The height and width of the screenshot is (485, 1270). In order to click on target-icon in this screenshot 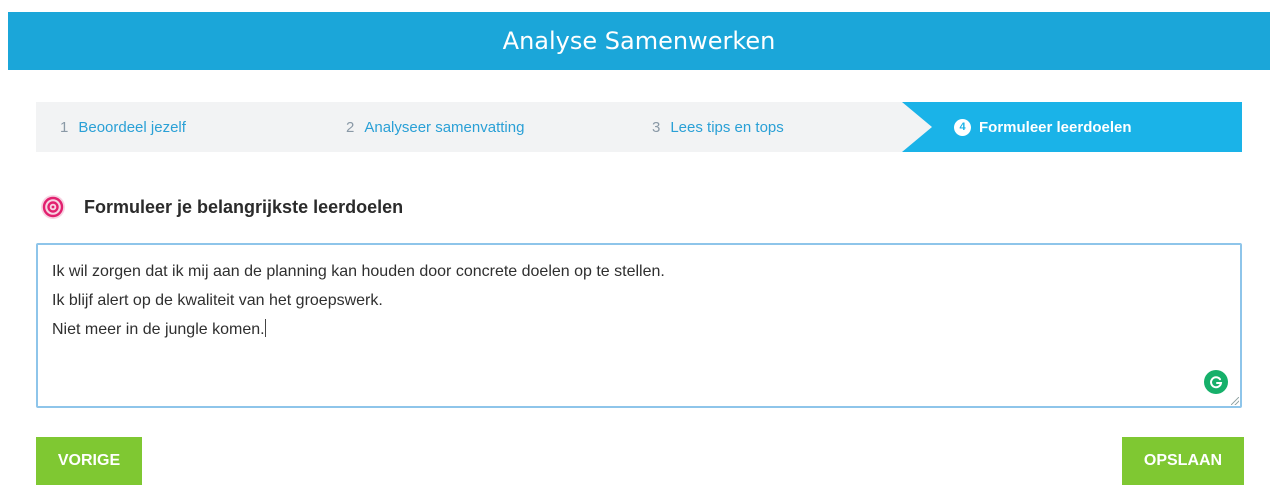, I will do `click(53, 207)`.